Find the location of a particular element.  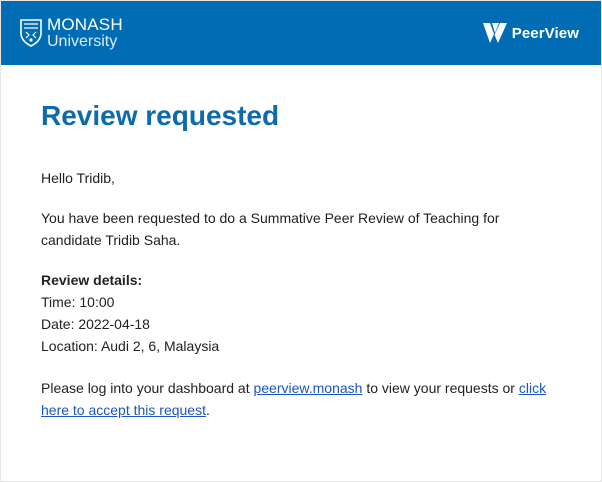

university-name: MONASH is located at coordinates (85, 24).